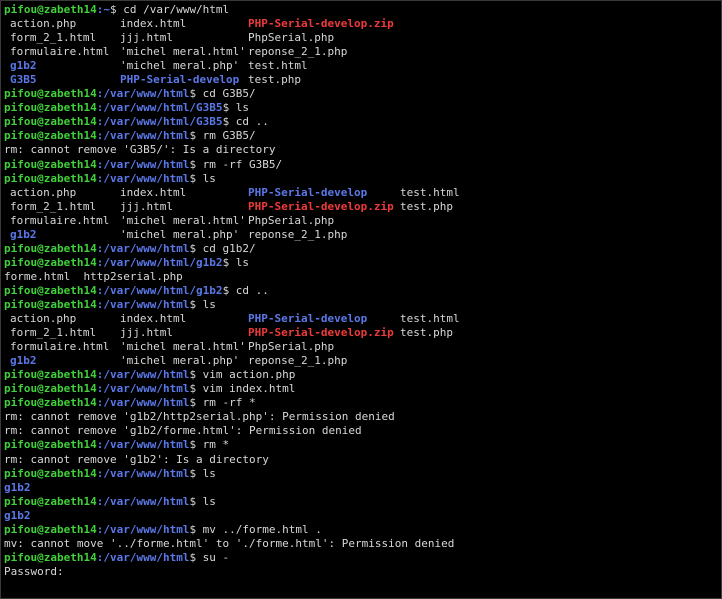 This screenshot has height=599, width=722. I want to click on command-text: $ rm -rf *, so click(222, 403).